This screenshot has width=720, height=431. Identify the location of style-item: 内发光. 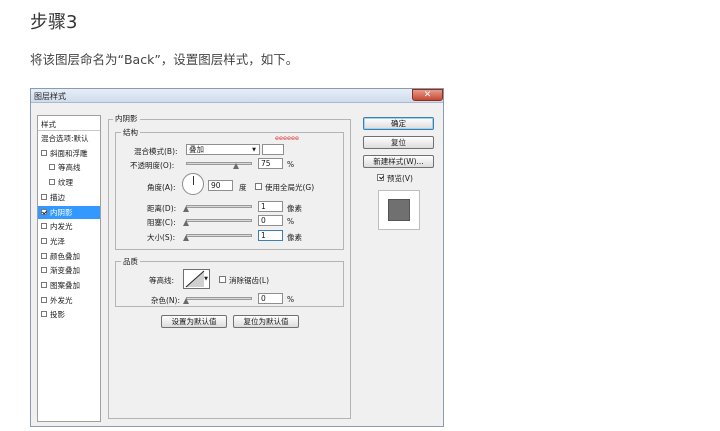
(69, 226).